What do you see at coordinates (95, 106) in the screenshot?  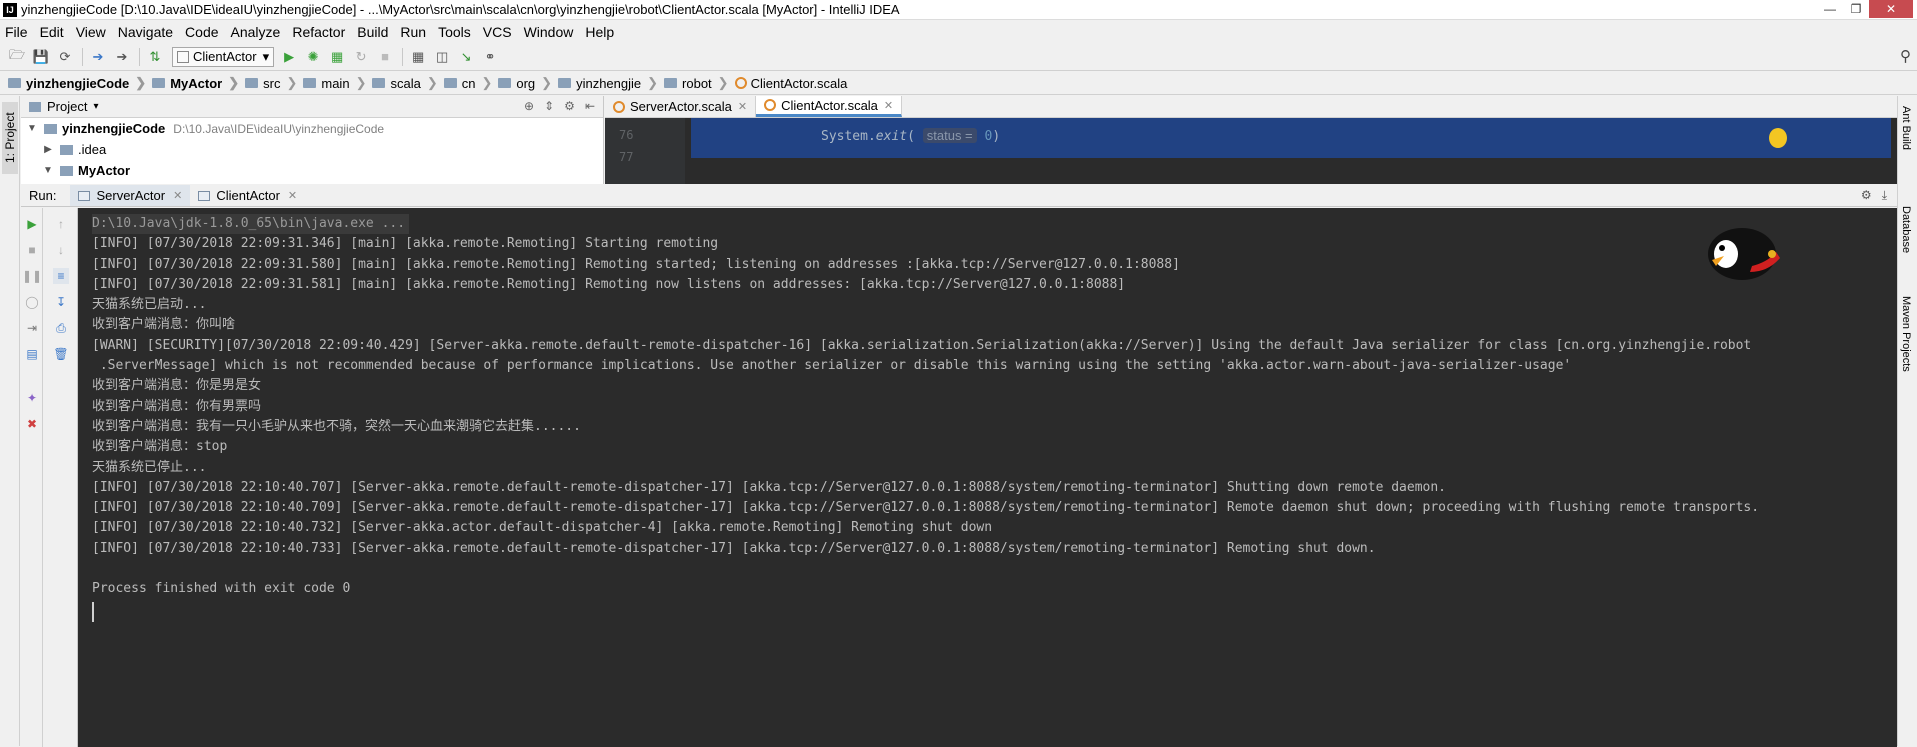 I see `chevron-down-icon: ▾` at bounding box center [95, 106].